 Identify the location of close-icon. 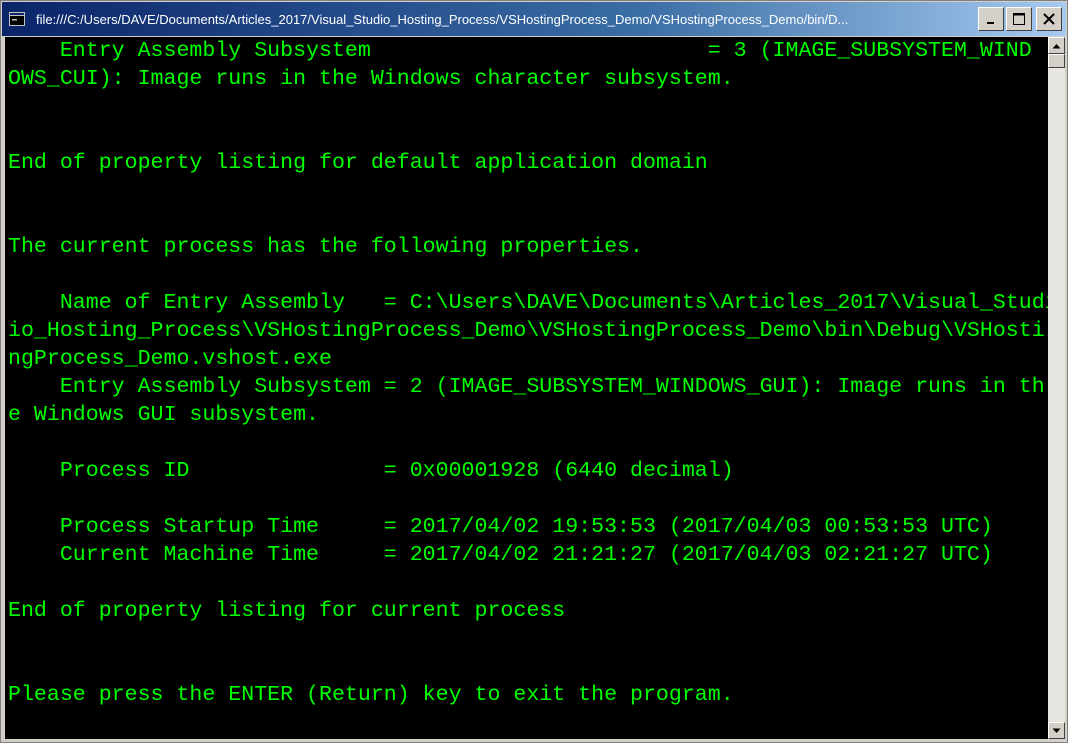
(1049, 19).